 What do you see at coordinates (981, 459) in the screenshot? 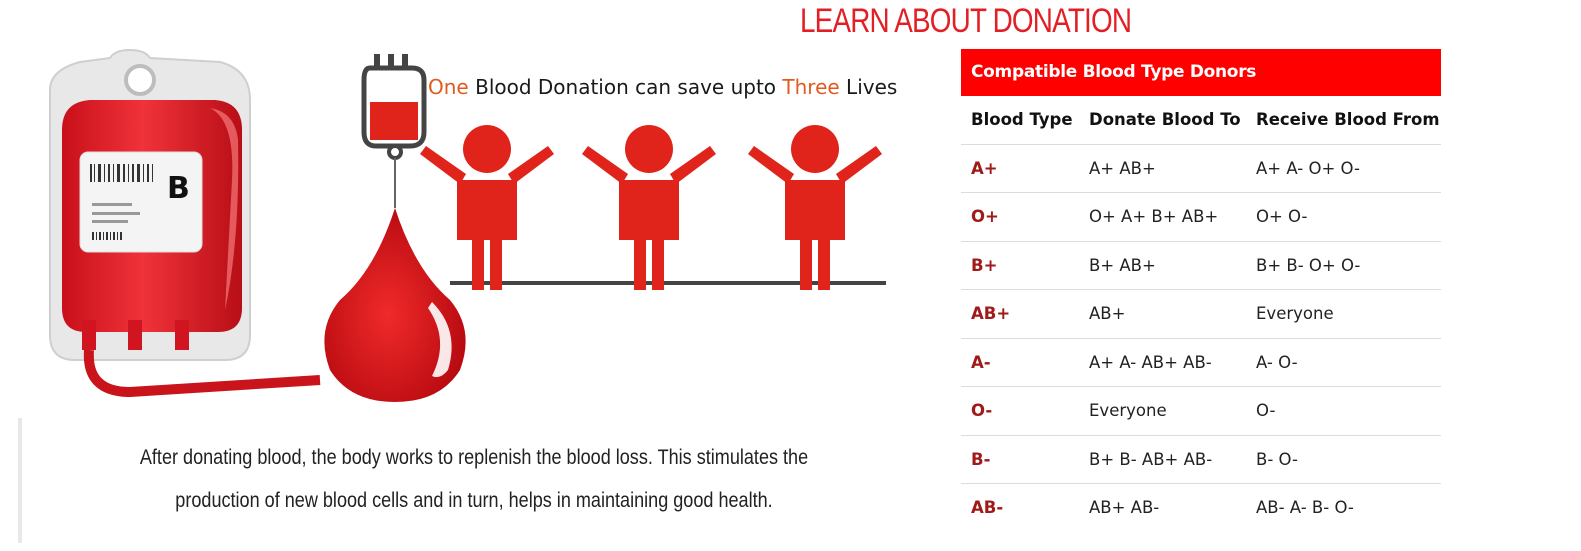
I see `blood-type-cell: B-` at bounding box center [981, 459].